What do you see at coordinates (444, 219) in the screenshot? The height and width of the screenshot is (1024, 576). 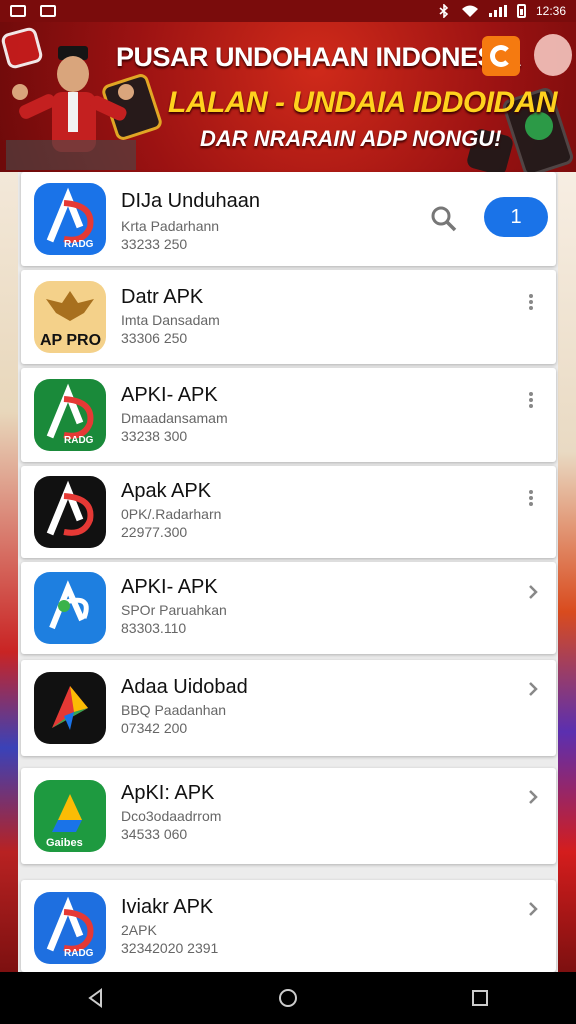 I see `search-icon` at bounding box center [444, 219].